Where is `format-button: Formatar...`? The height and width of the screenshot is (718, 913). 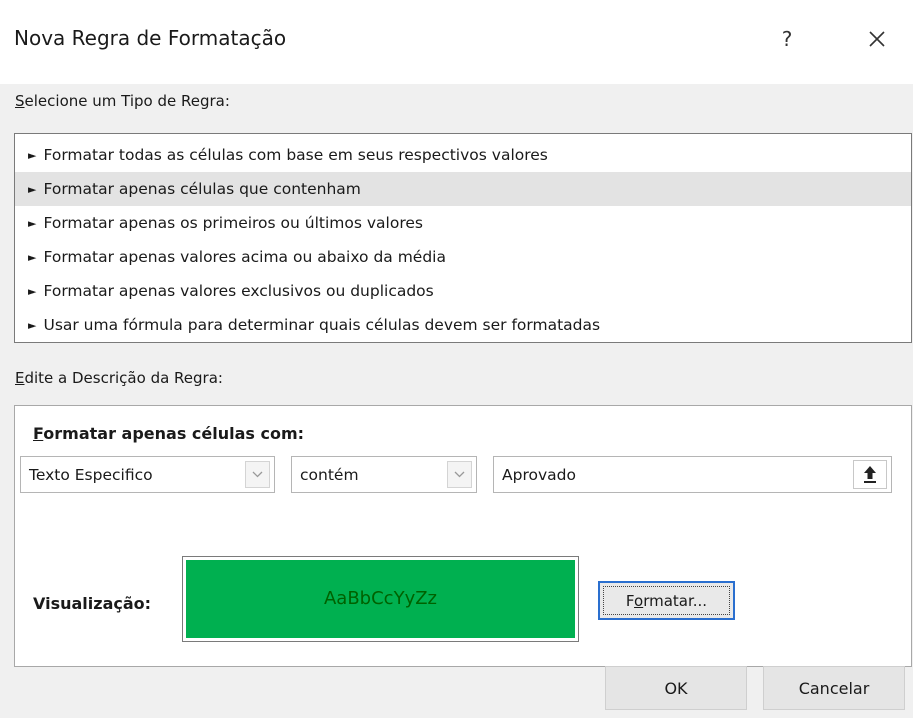
format-button: Formatar... is located at coordinates (666, 600).